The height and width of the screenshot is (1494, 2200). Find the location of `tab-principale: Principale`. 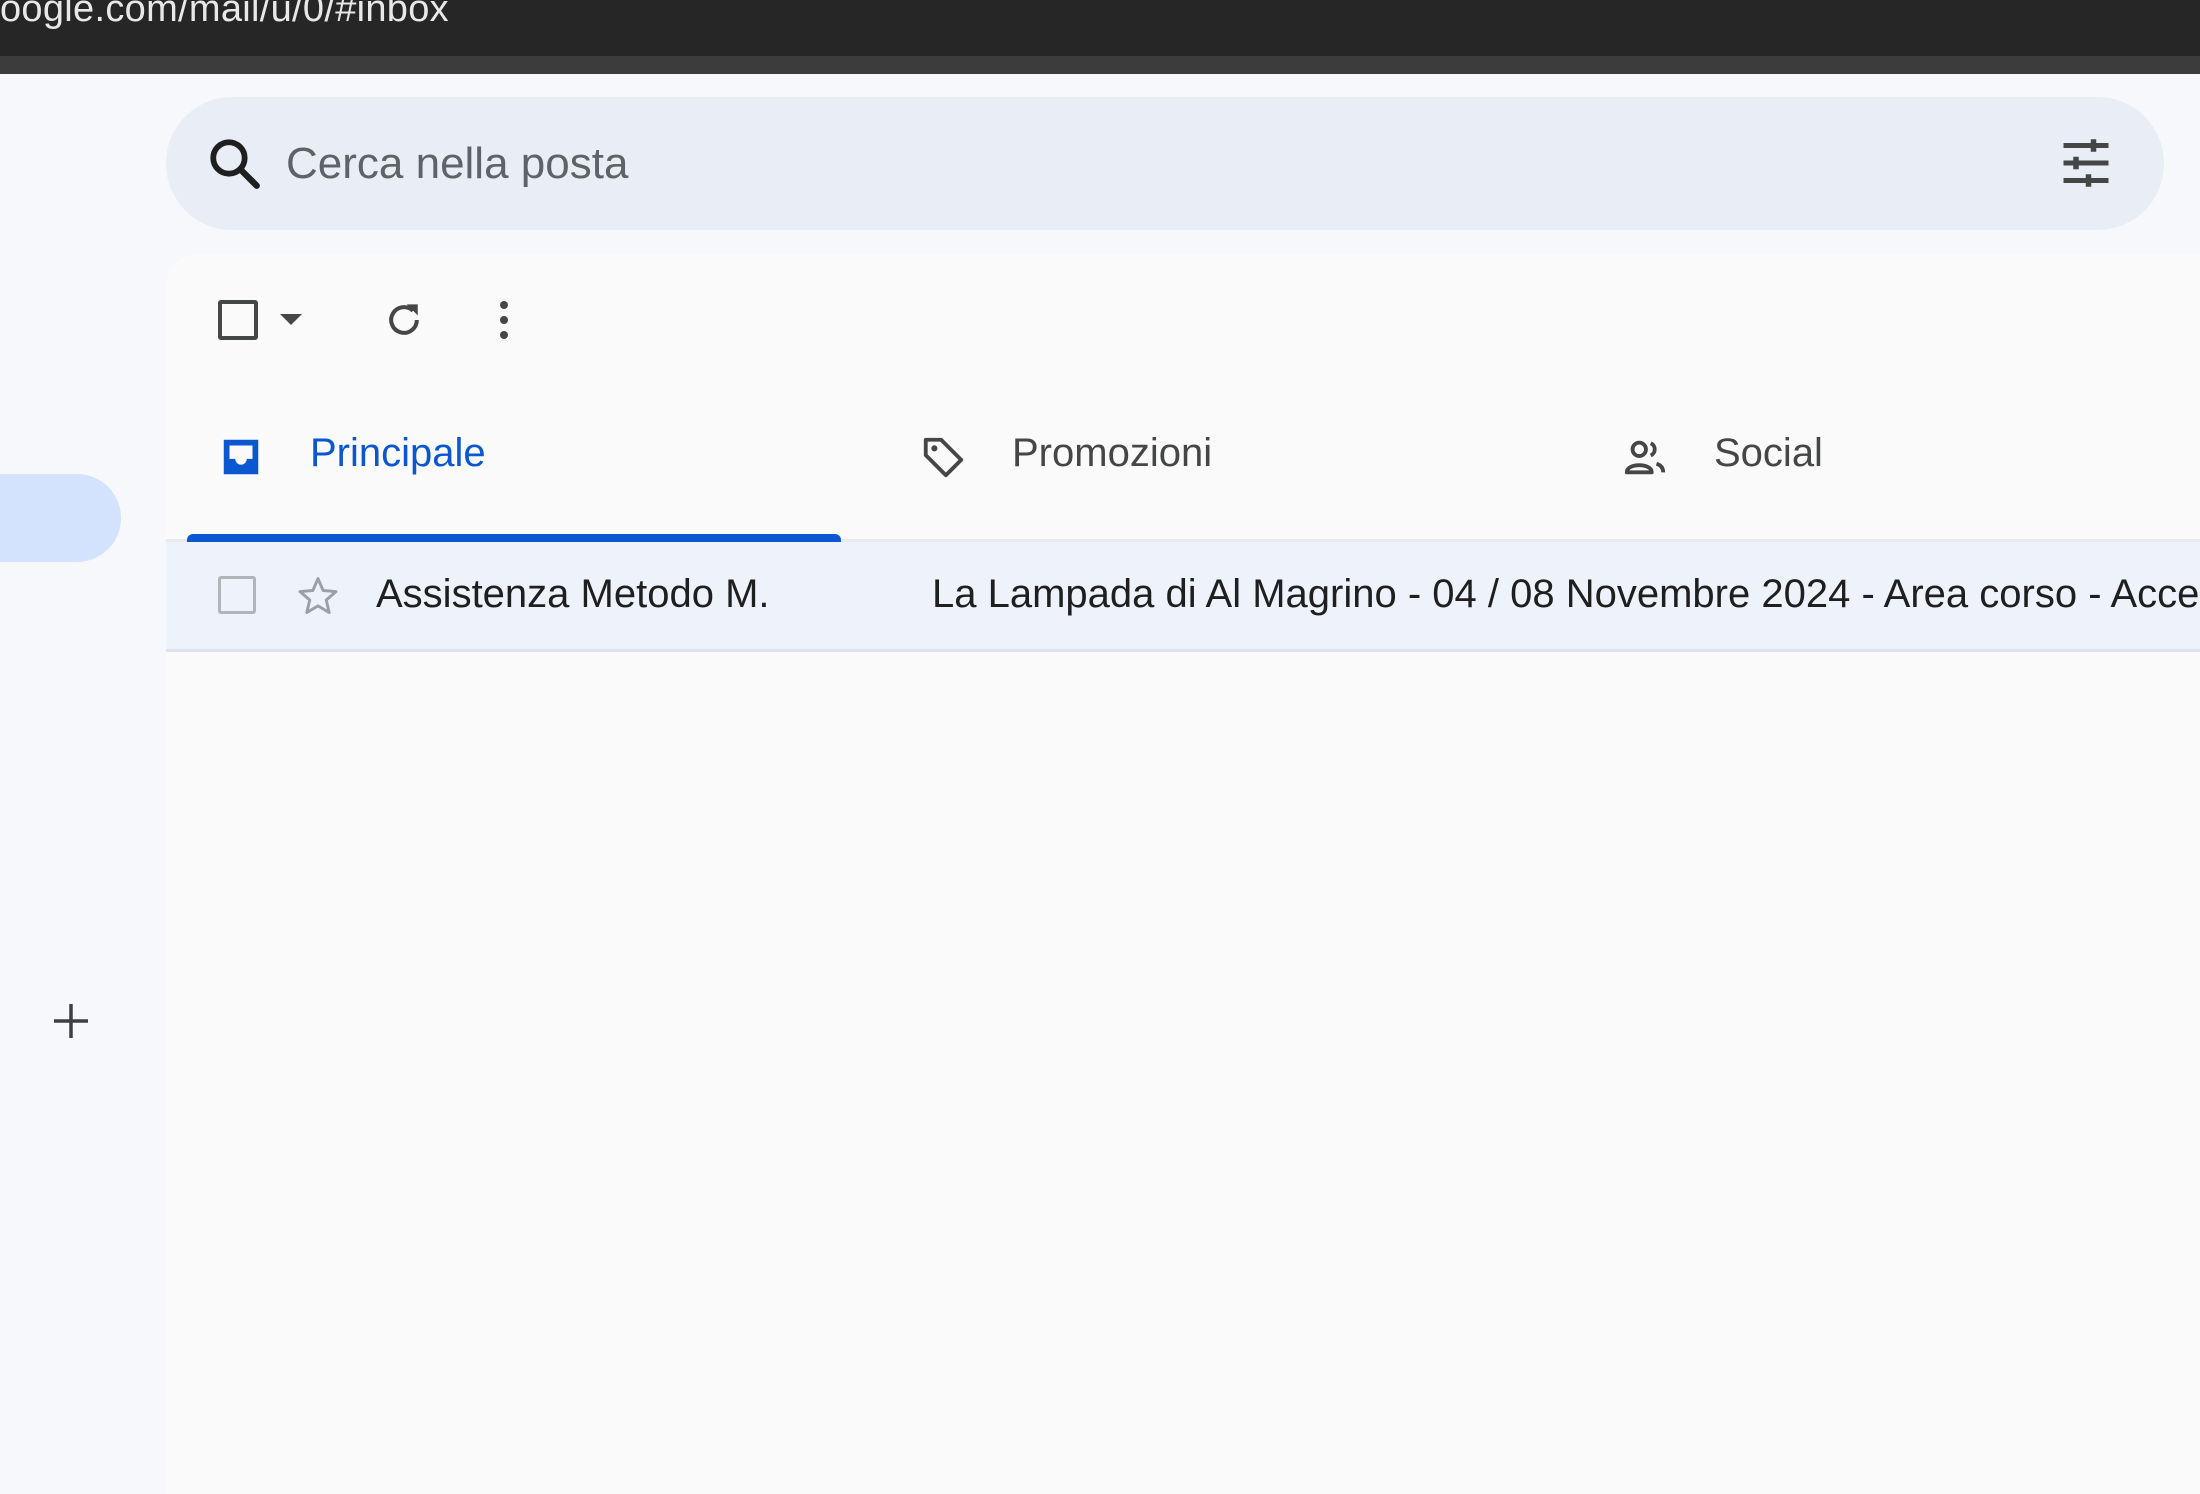

tab-principale: Principale is located at coordinates (516, 454).